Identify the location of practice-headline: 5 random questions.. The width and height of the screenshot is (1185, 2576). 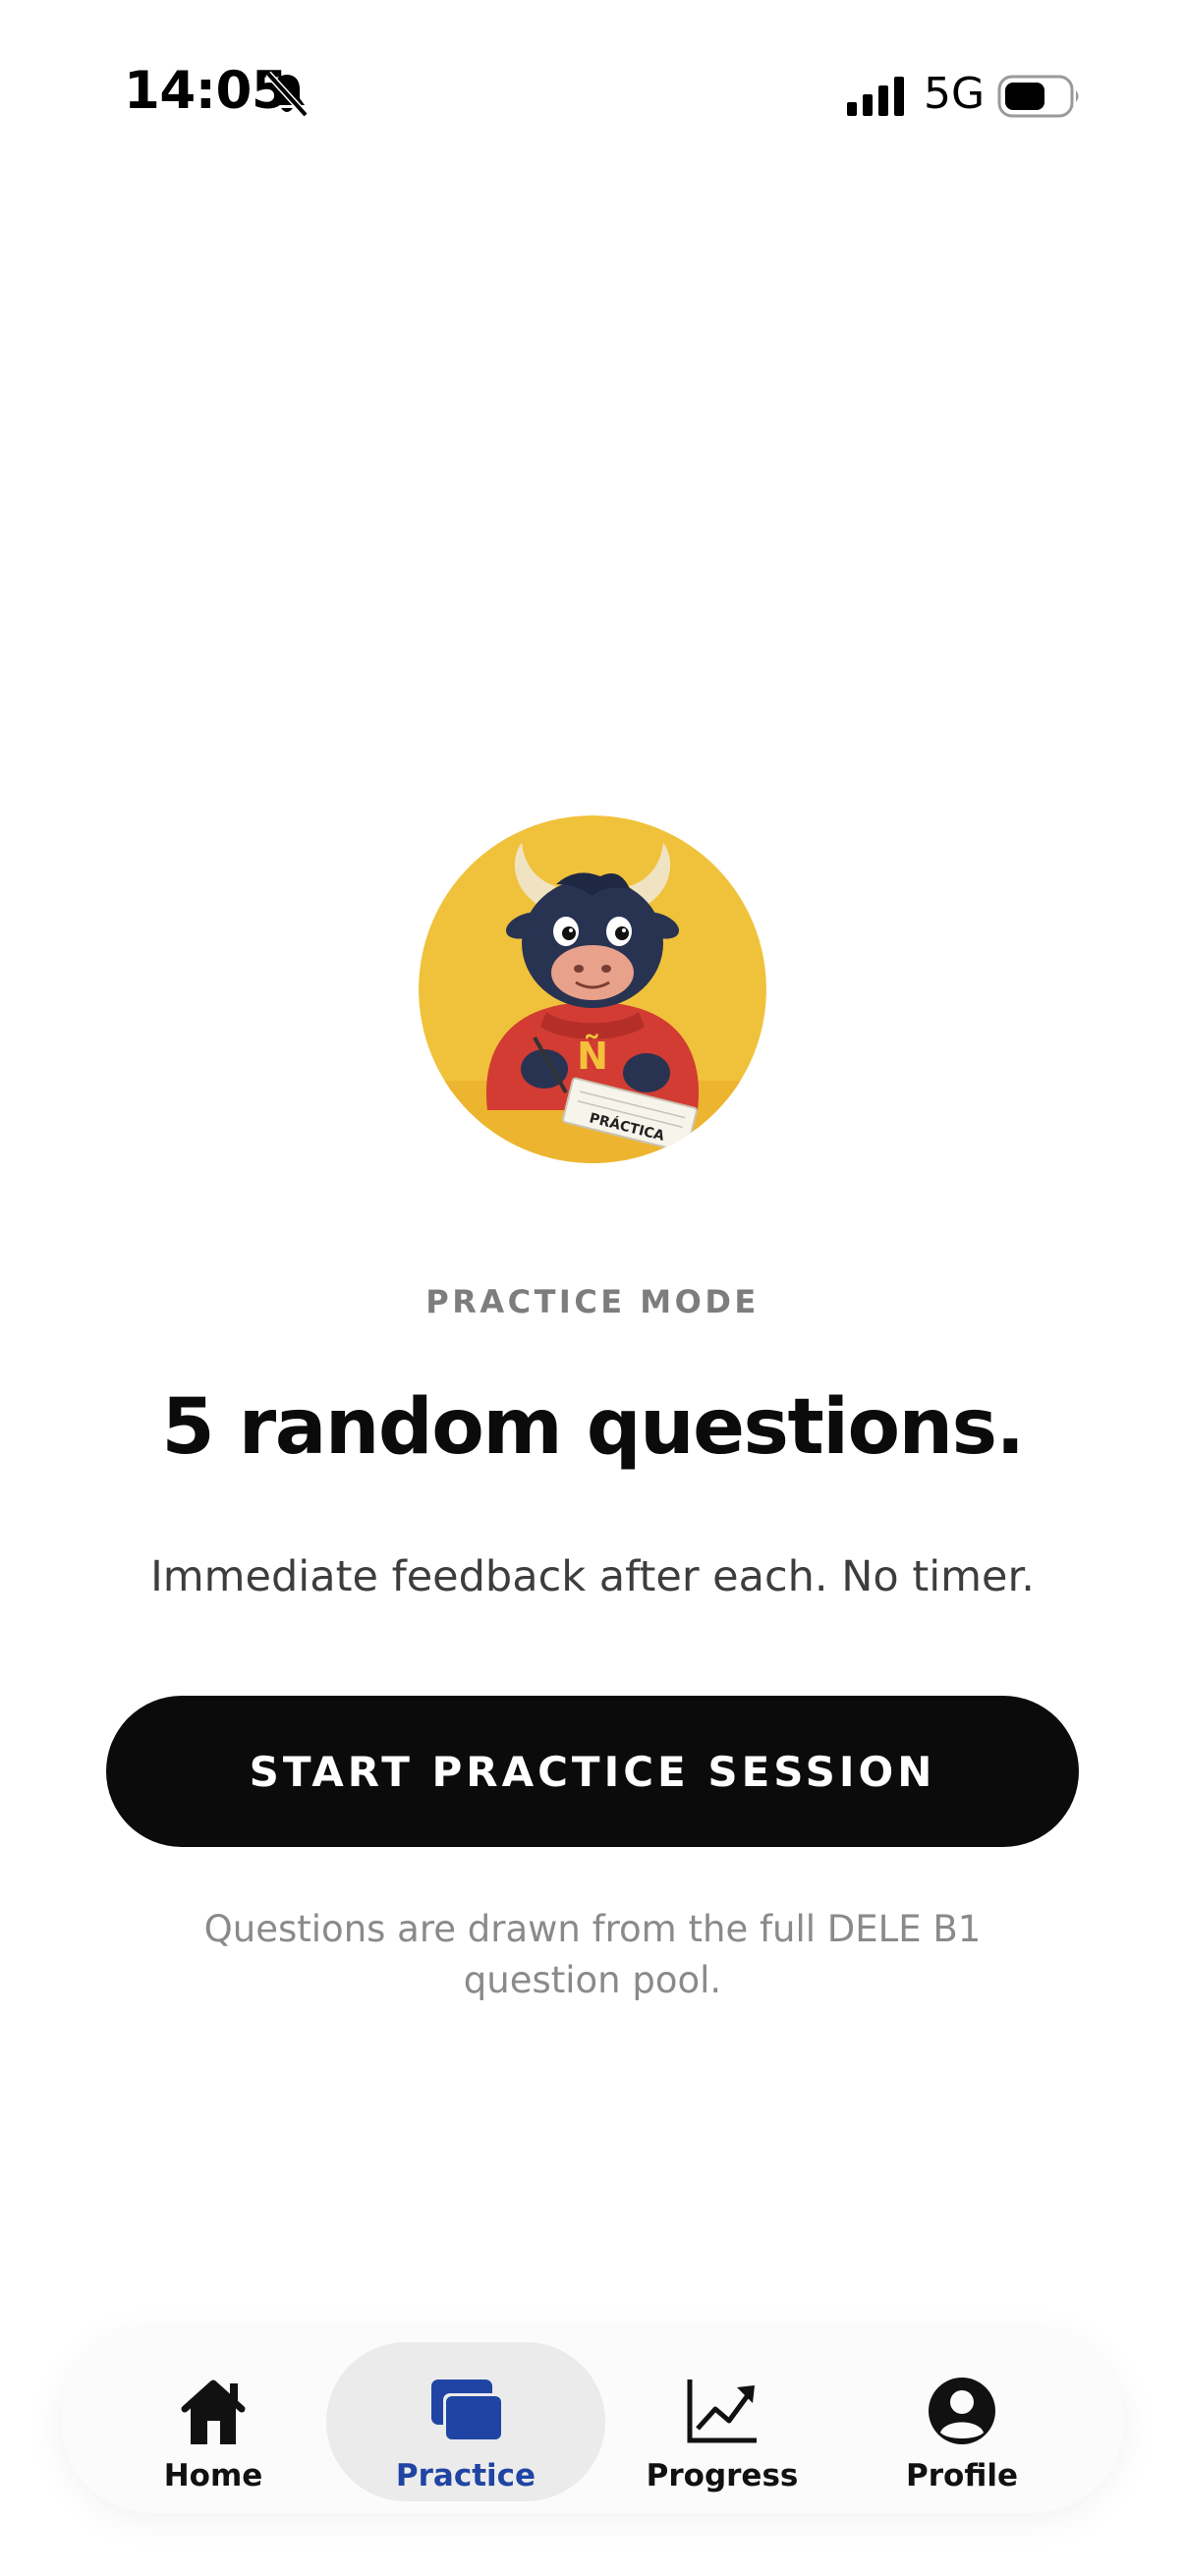
(593, 1427).